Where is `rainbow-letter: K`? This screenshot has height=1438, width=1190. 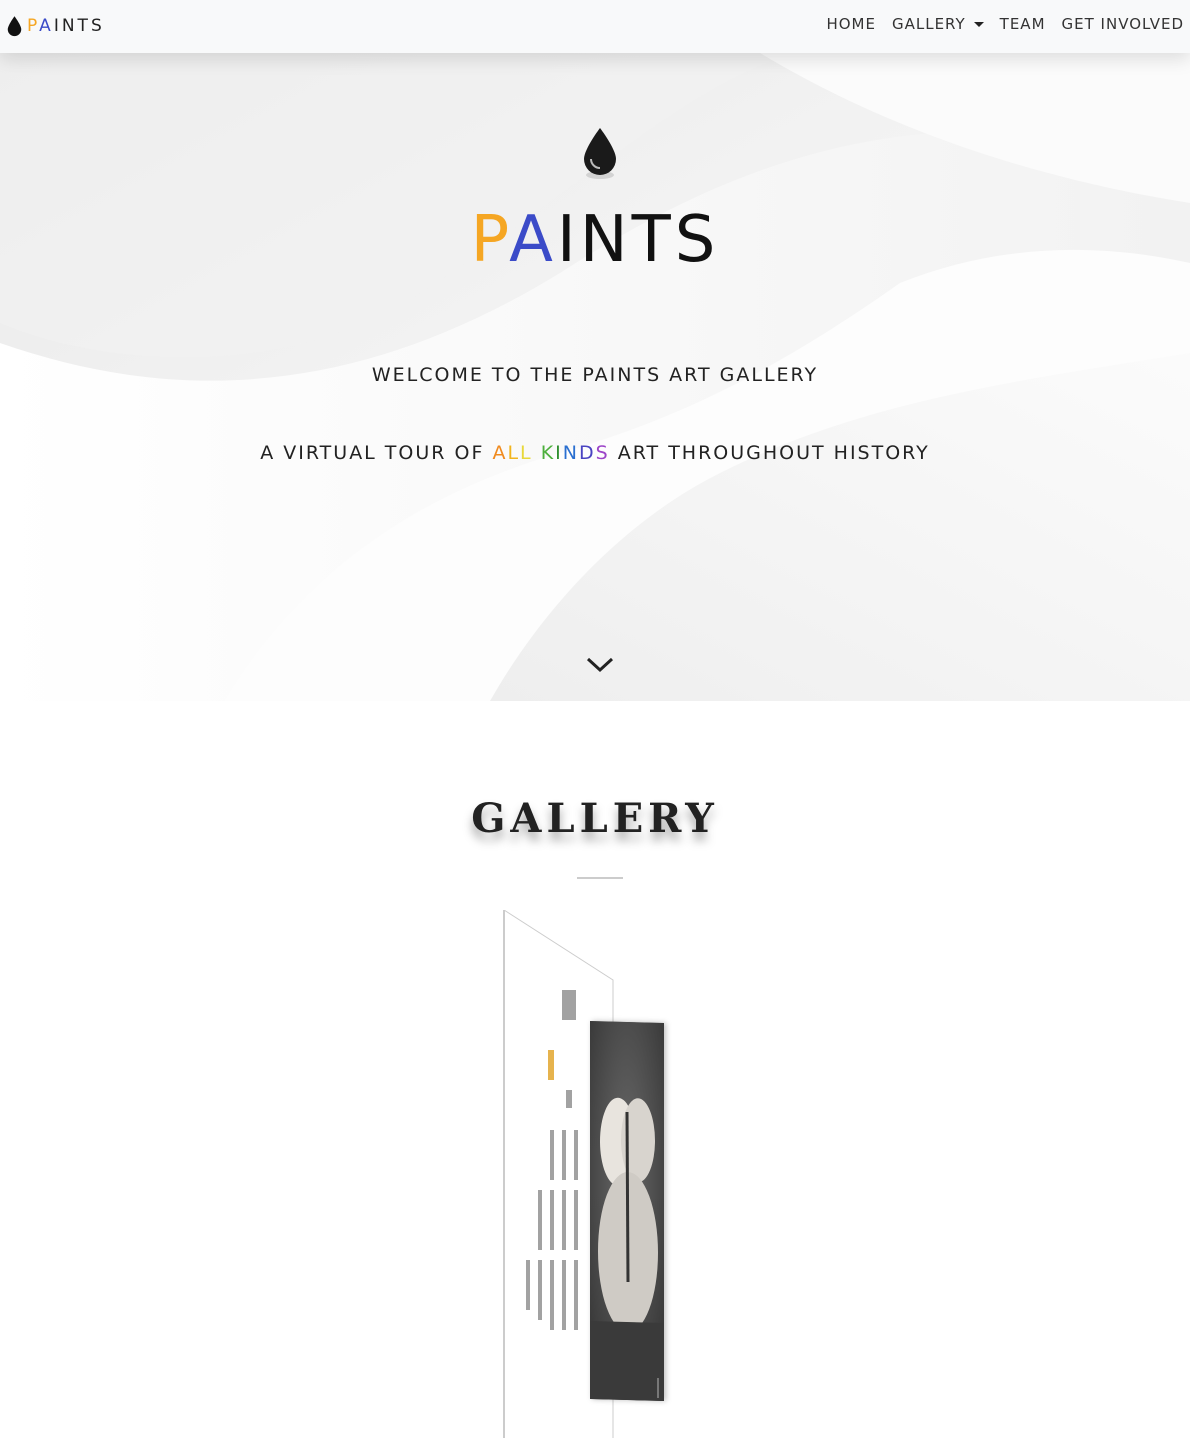
rainbow-letter: K is located at coordinates (548, 453).